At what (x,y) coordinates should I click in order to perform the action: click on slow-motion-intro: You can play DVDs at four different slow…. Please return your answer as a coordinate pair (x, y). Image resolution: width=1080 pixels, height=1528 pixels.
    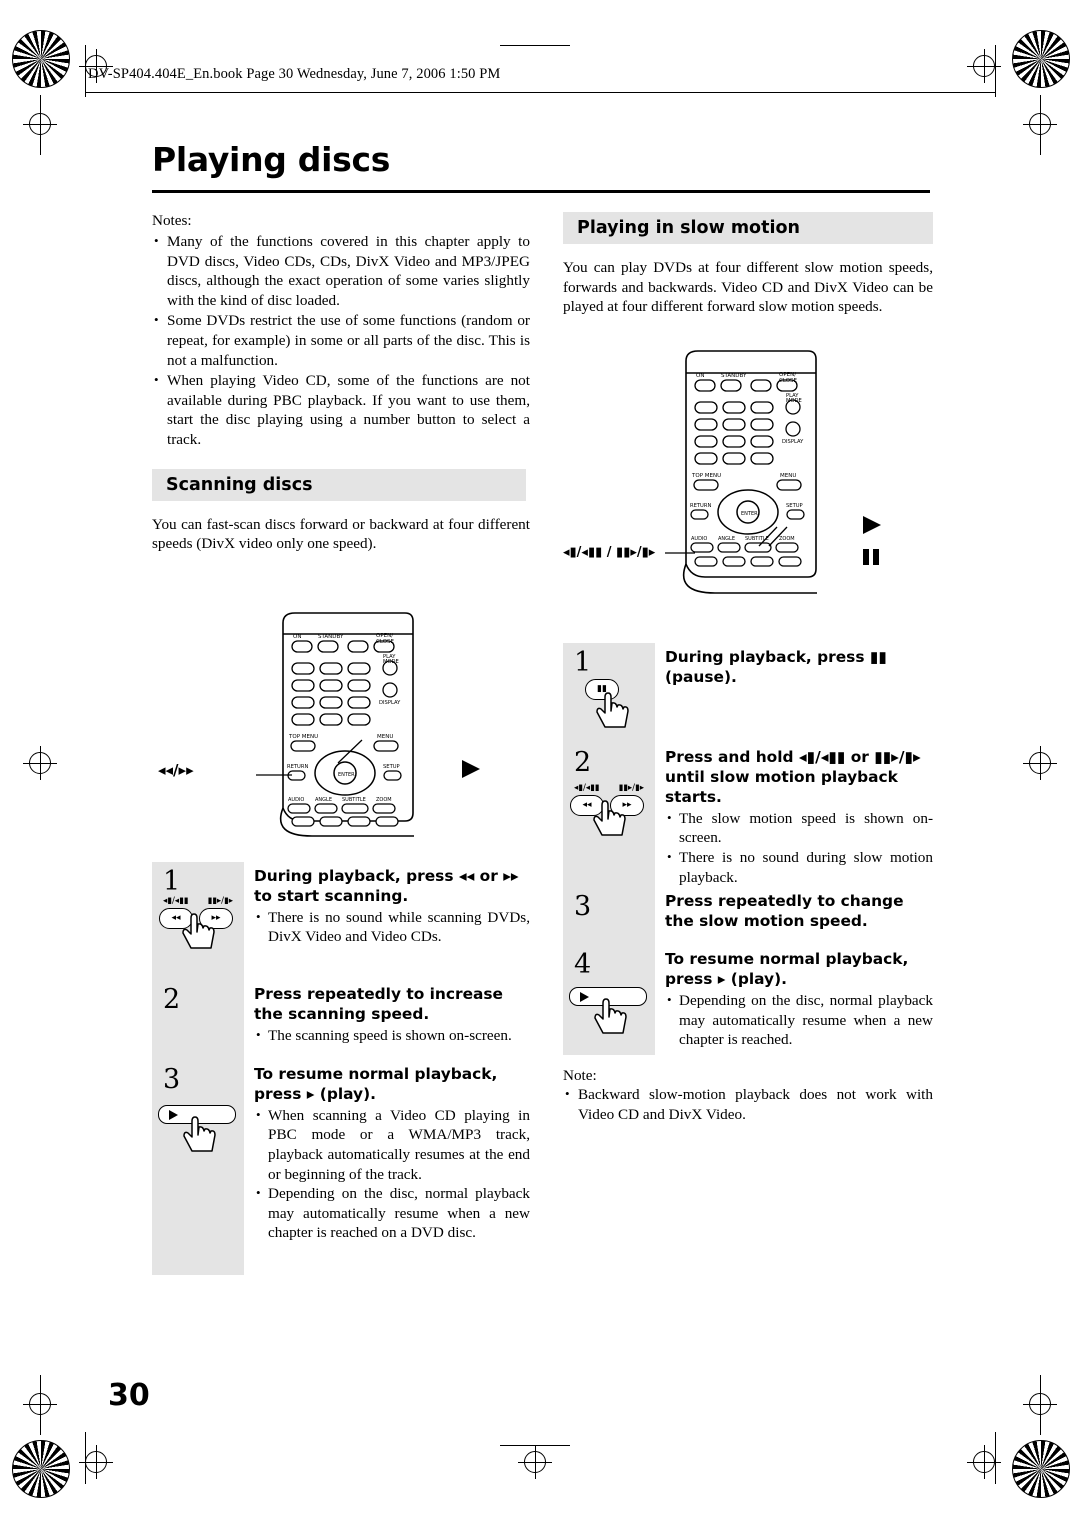
    Looking at the image, I should click on (748, 287).